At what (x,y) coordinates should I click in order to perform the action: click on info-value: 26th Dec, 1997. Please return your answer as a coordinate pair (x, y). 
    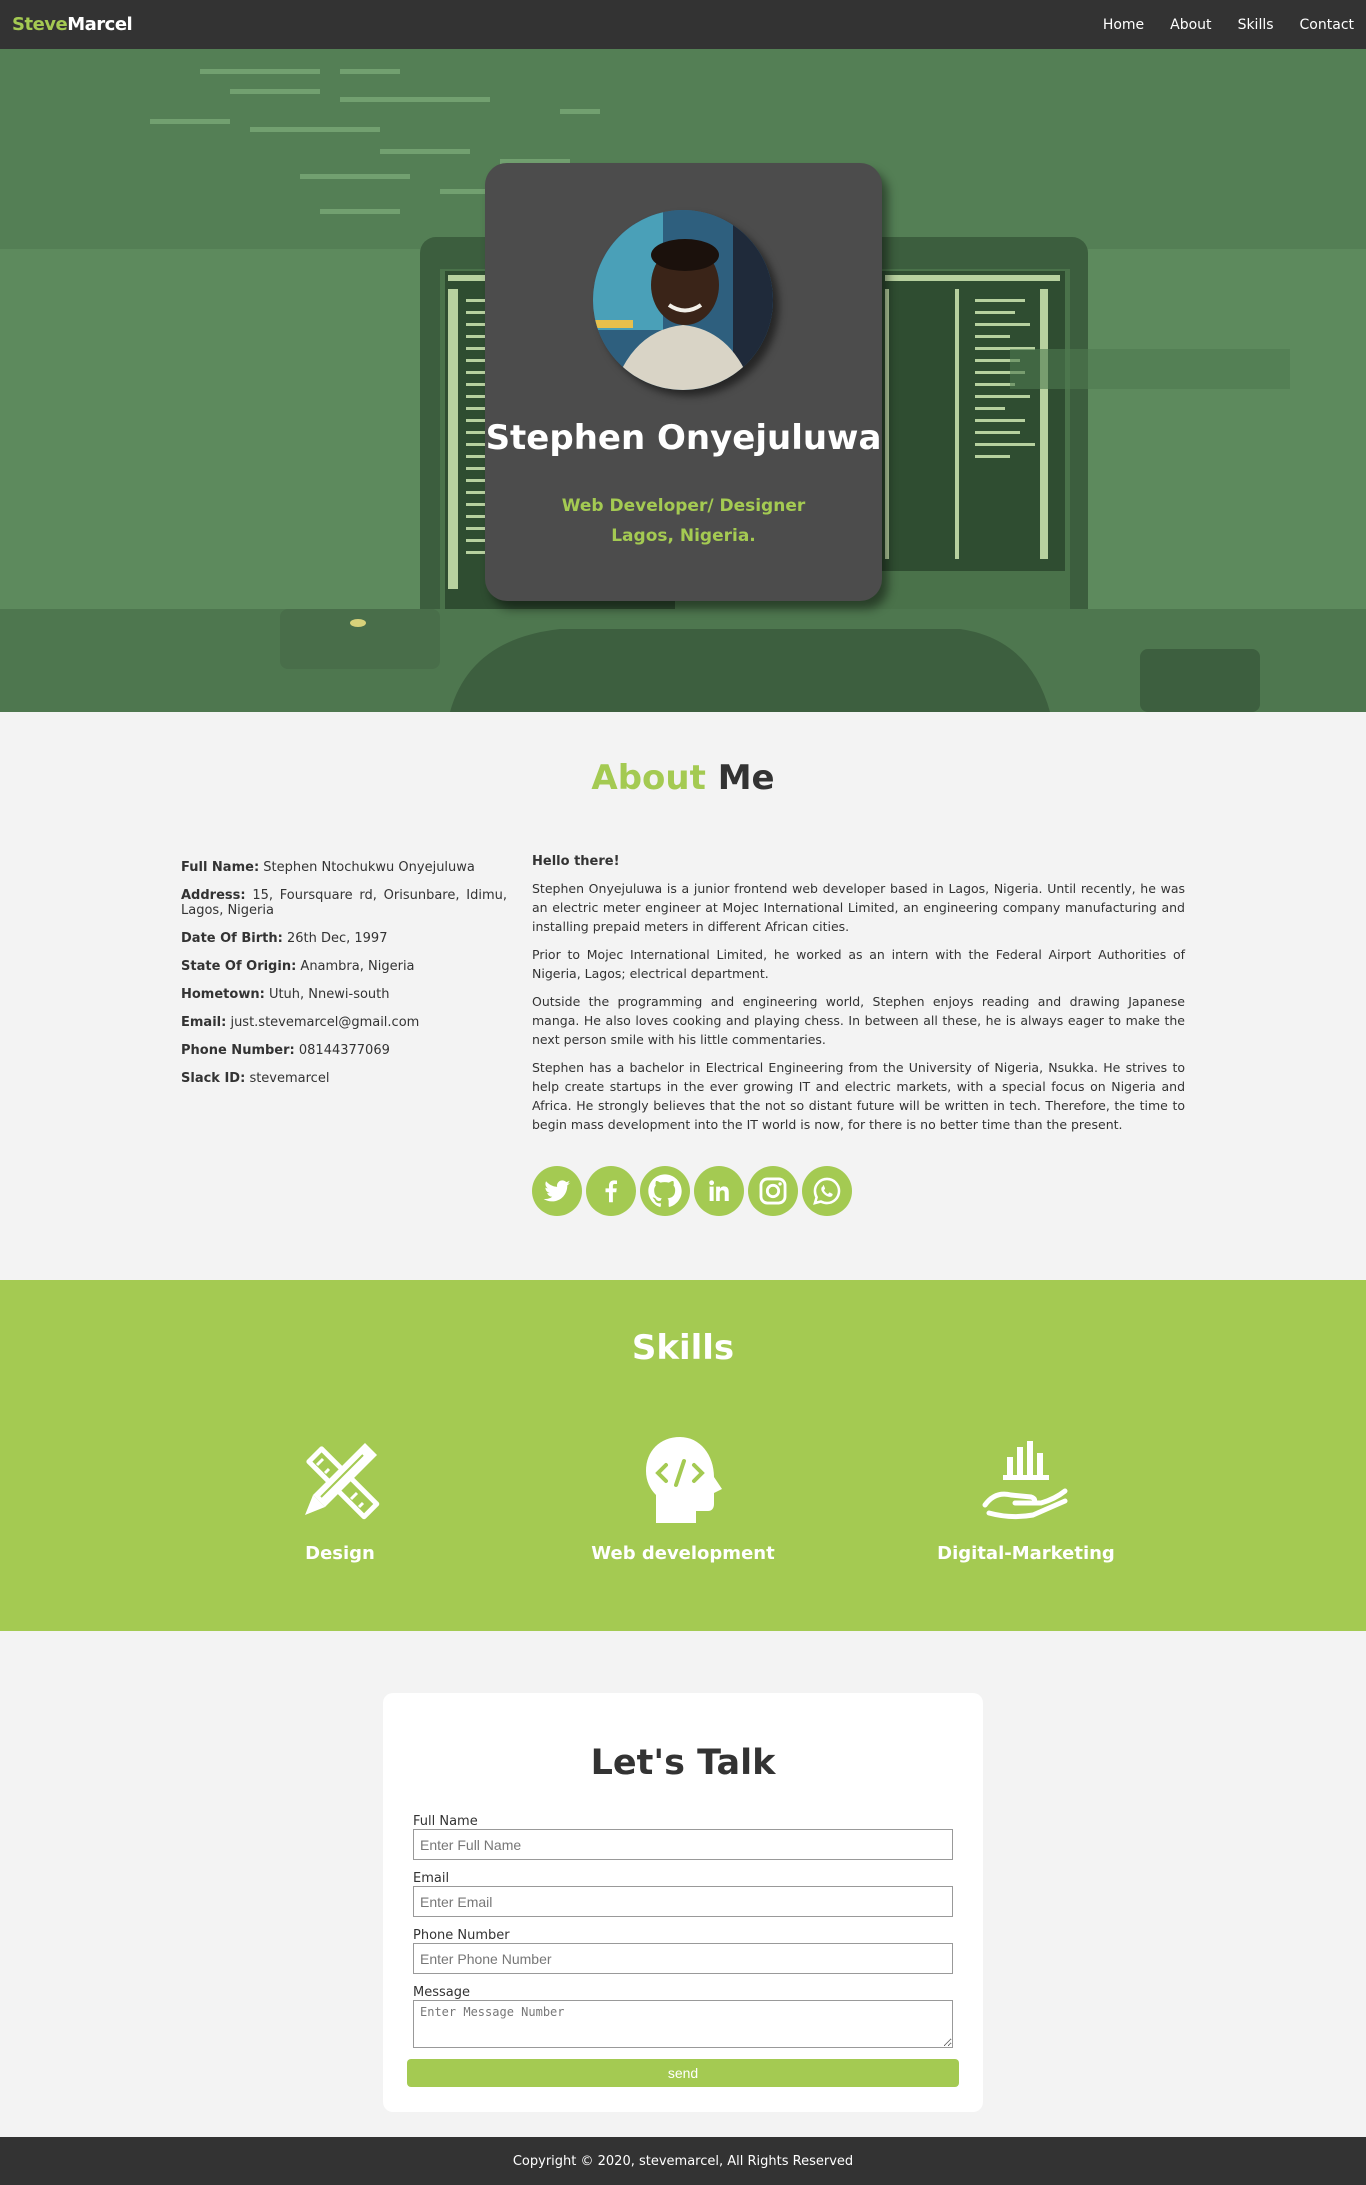
    Looking at the image, I should click on (337, 938).